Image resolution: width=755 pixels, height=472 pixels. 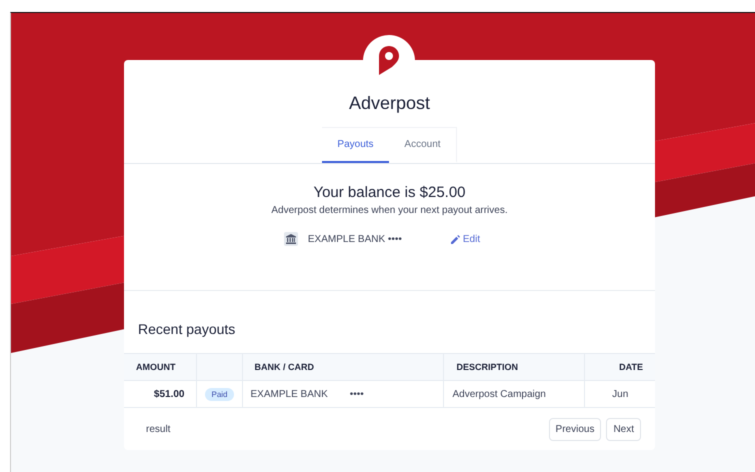 I want to click on payout-note: Adverpost determines when your next payout arrives., so click(x=389, y=210).